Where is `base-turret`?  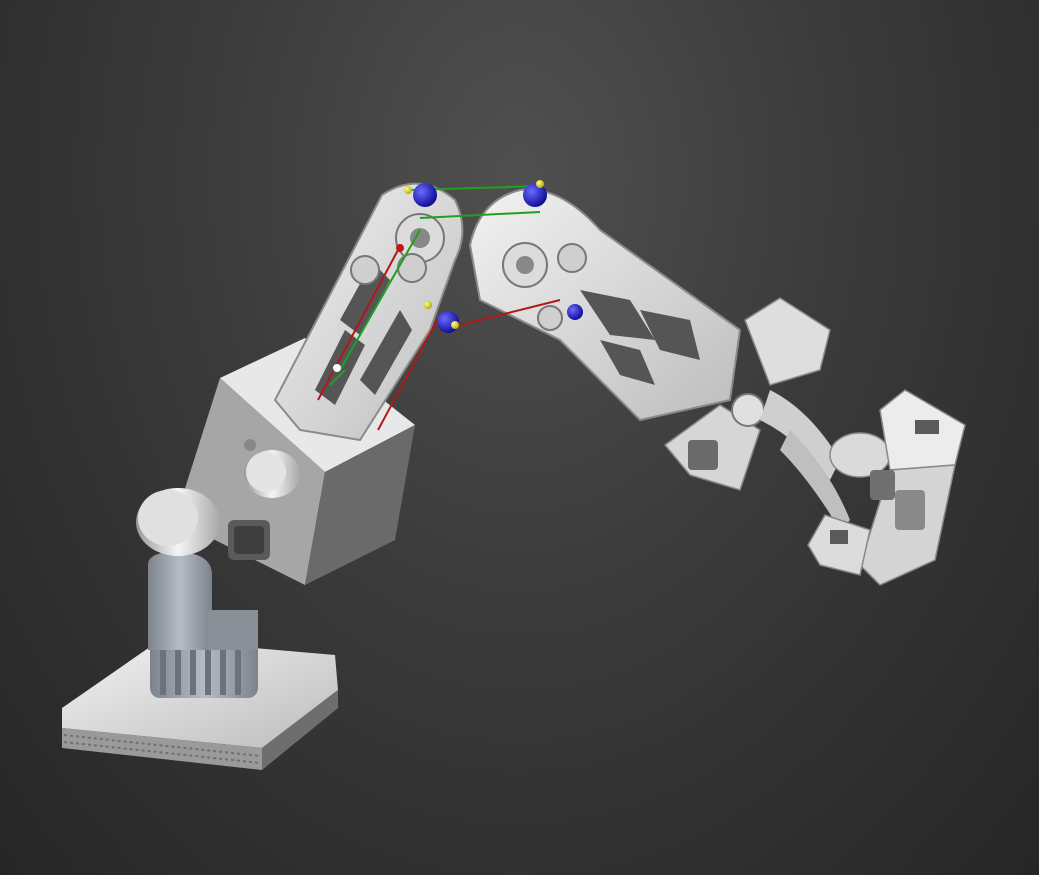
base-turret is located at coordinates (203, 625).